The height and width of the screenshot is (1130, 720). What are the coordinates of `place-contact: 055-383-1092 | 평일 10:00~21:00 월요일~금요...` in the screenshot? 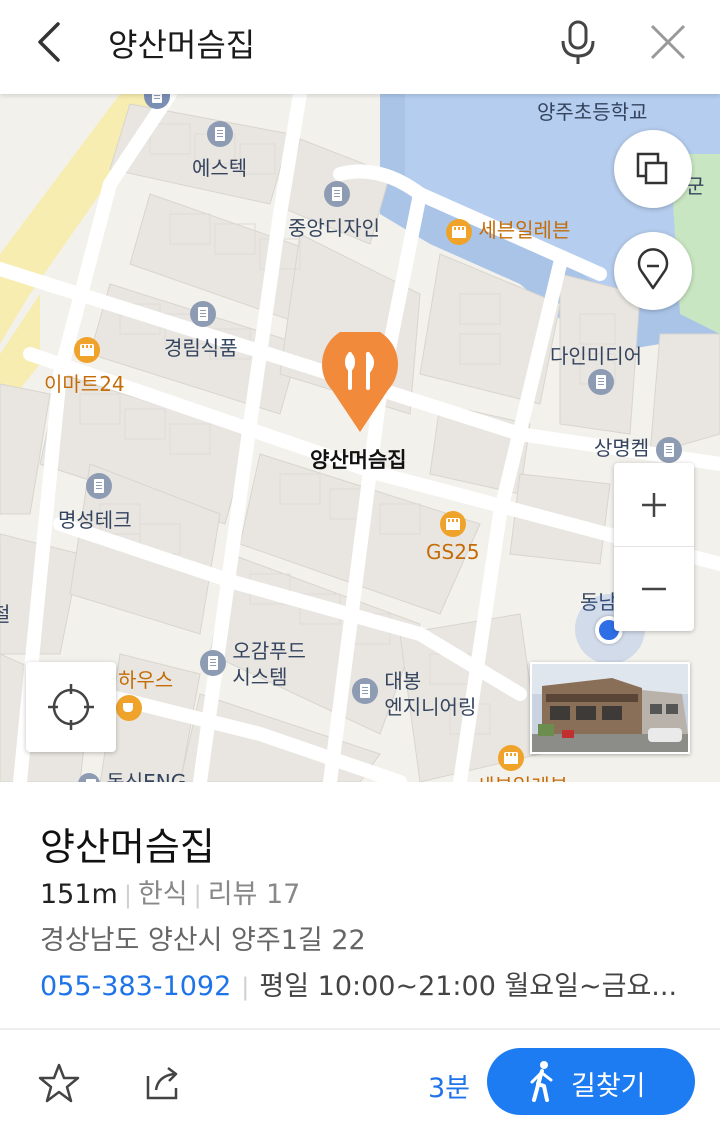 It's located at (365, 983).